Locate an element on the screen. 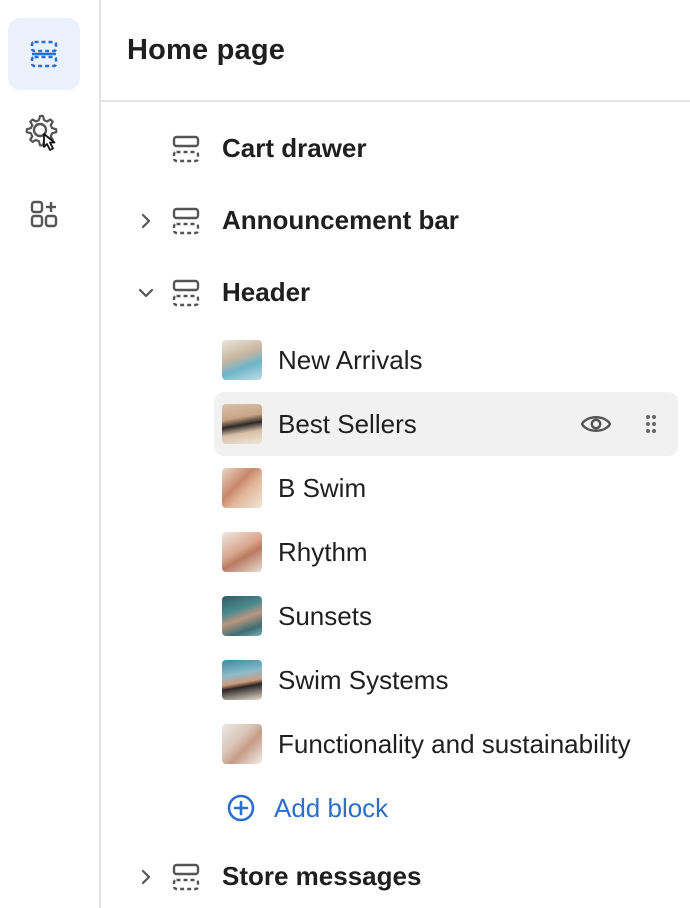  sections-icon is located at coordinates (44, 54).